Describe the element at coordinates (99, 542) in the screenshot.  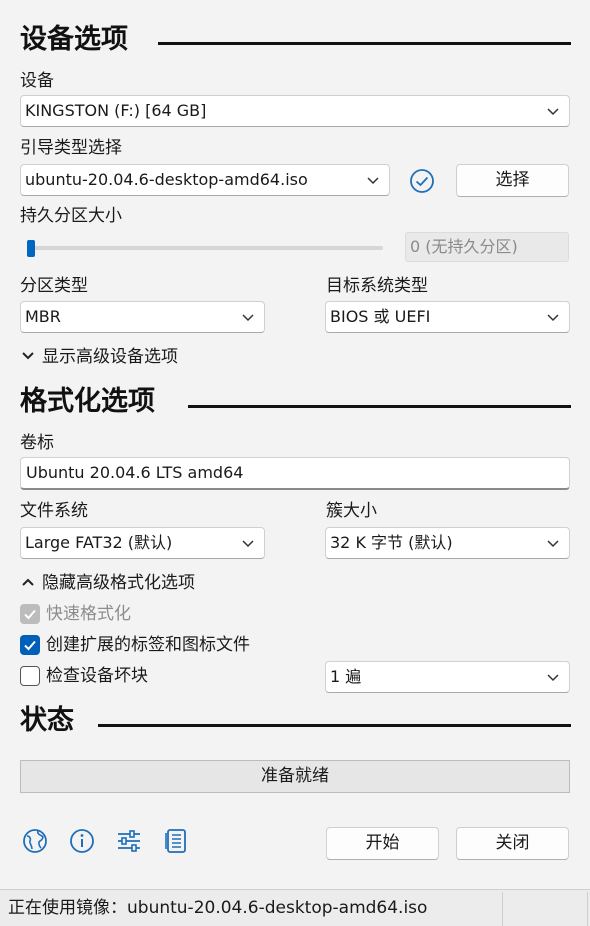
I see `file-system-value: Large FAT32 (默认)` at that location.